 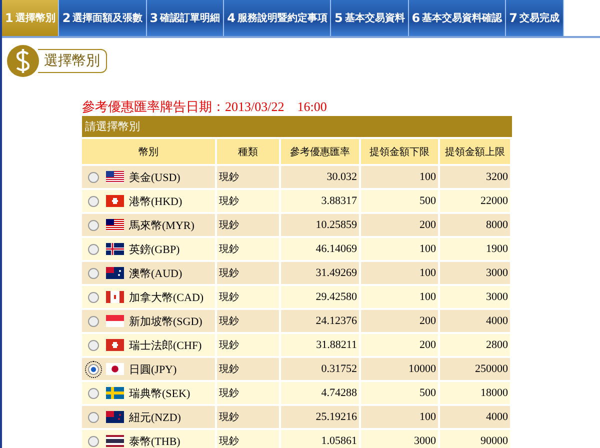 I want to click on dollar-icon, so click(x=23, y=61).